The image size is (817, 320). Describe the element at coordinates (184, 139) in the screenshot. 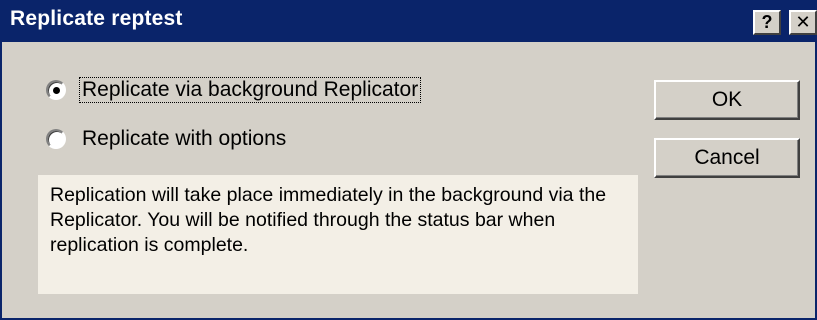

I see `radio-label-with-options: Replicate with options` at that location.